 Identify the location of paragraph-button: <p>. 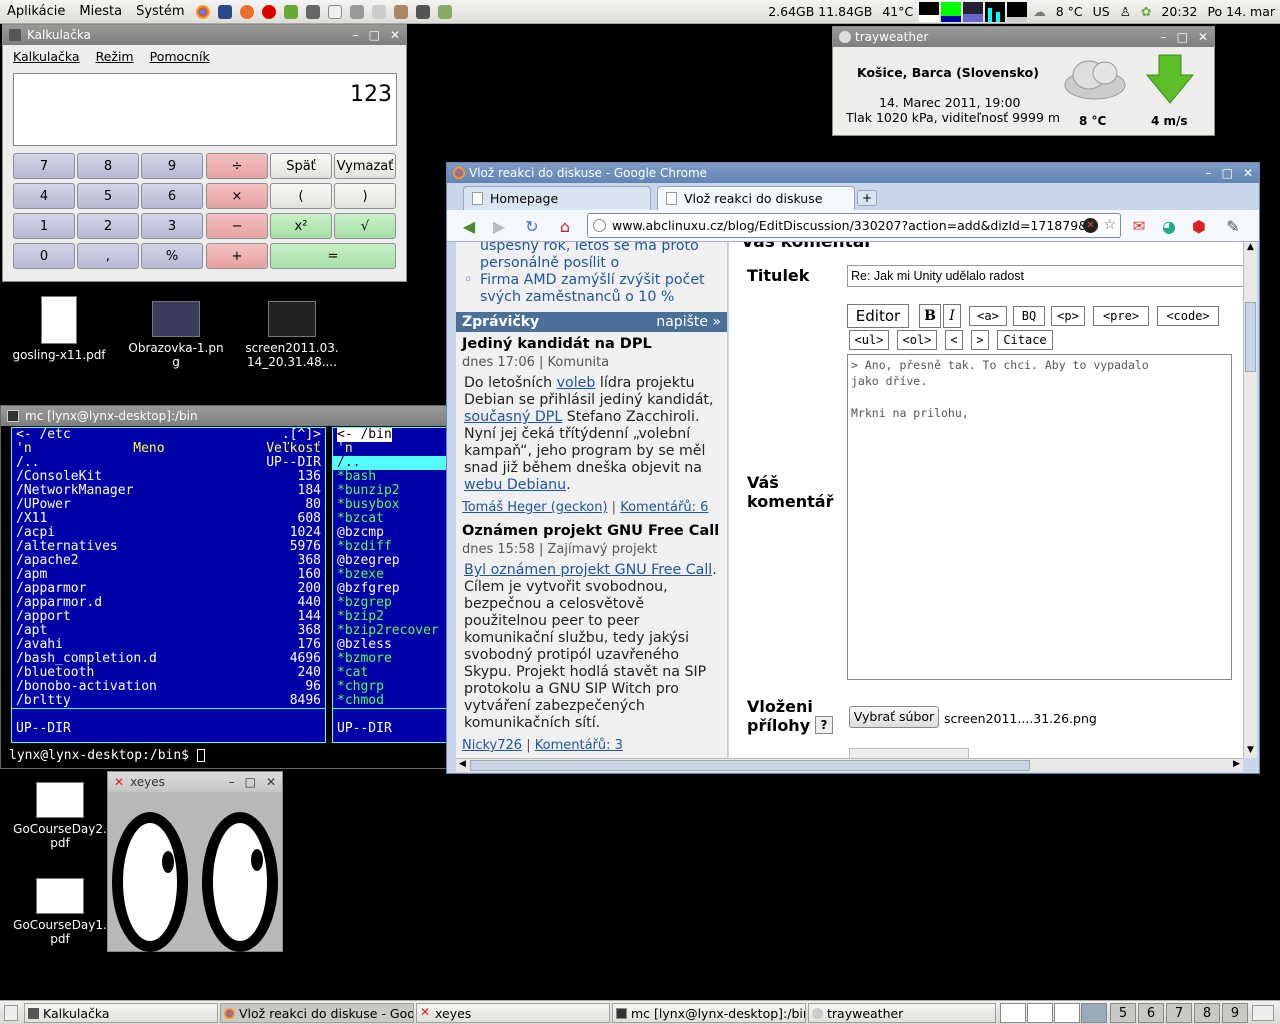
(1068, 316).